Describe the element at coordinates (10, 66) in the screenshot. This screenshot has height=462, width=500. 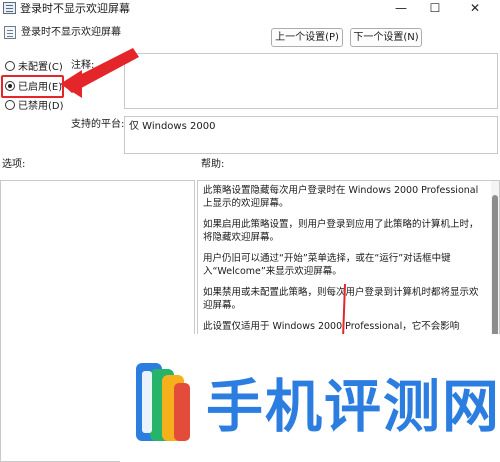
I see `radio-not-configured-button` at that location.